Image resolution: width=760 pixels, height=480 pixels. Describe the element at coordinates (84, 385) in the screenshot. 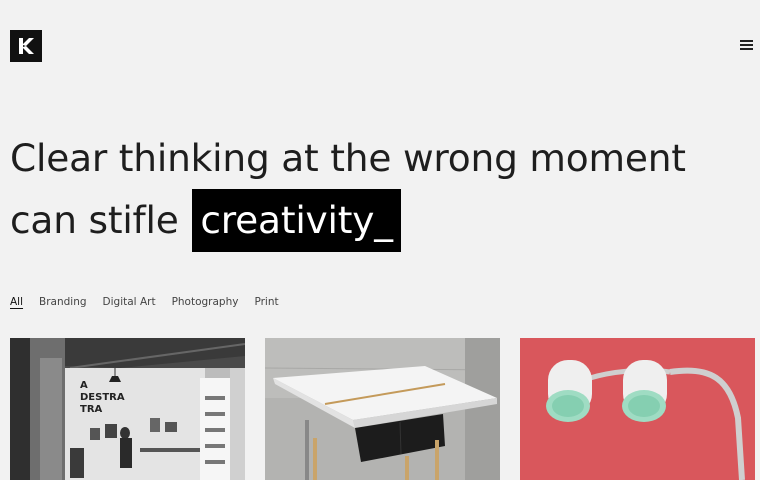

I see `svg-text: A` at that location.